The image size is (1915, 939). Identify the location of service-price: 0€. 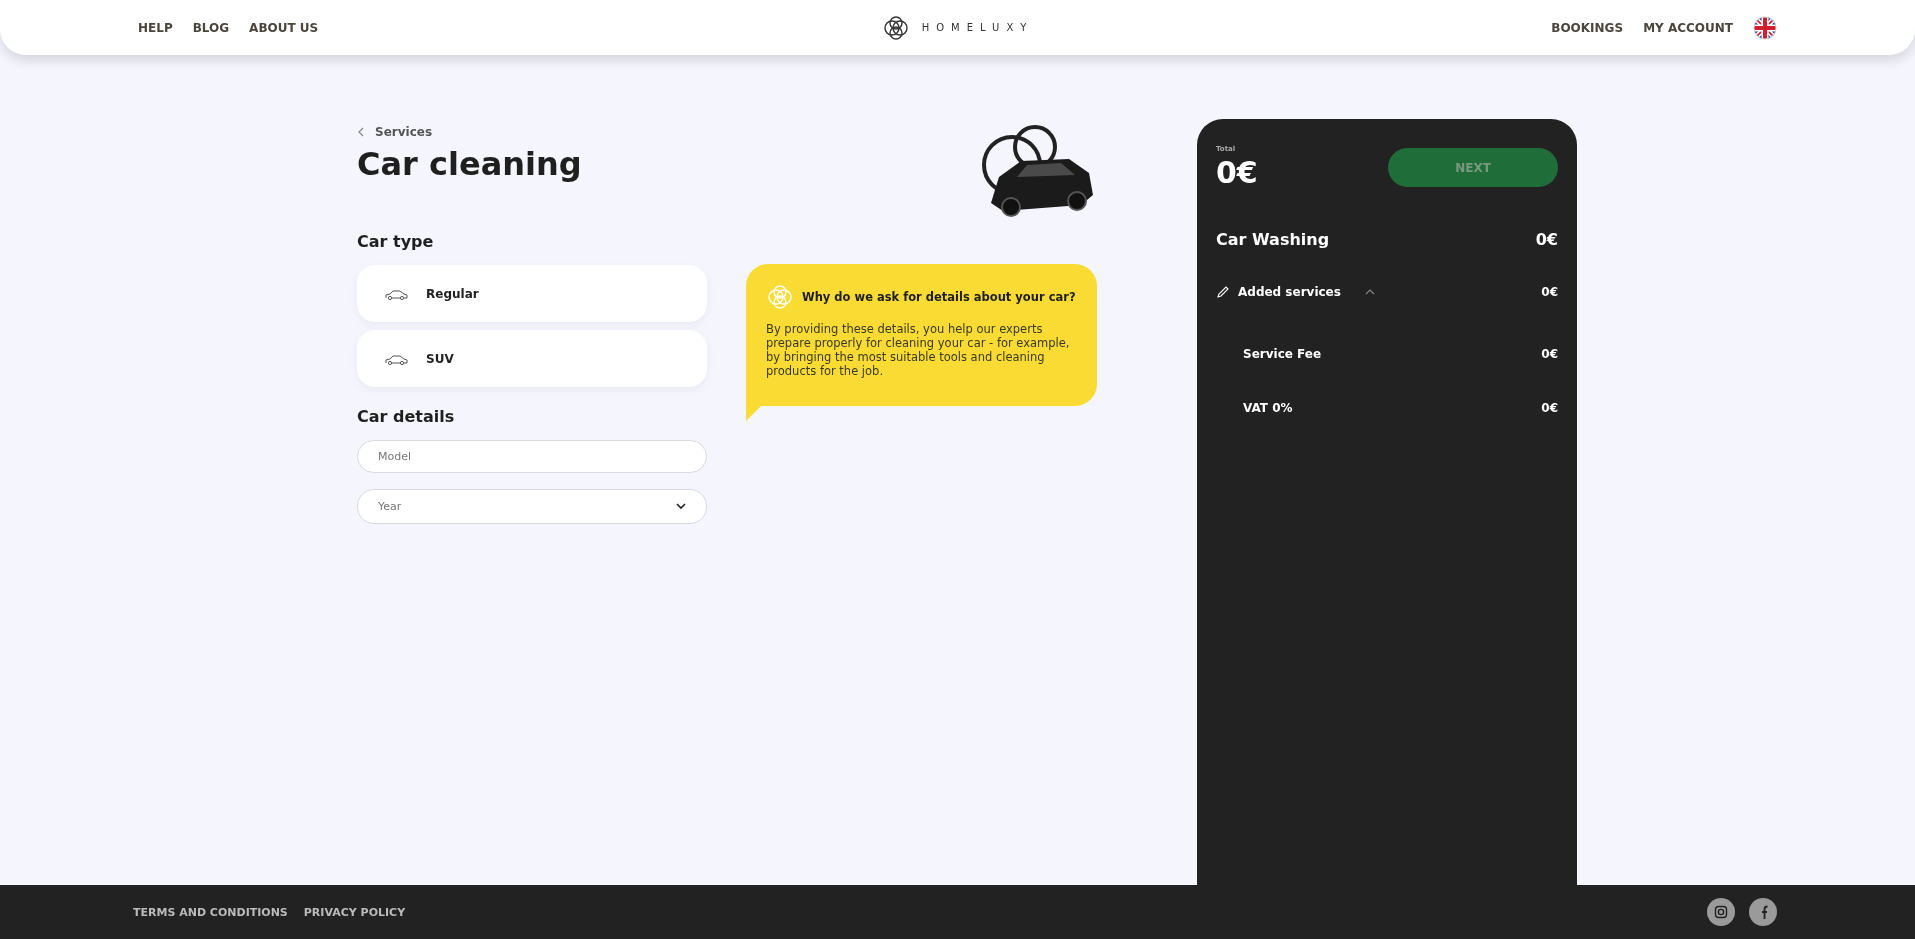
(1546, 239).